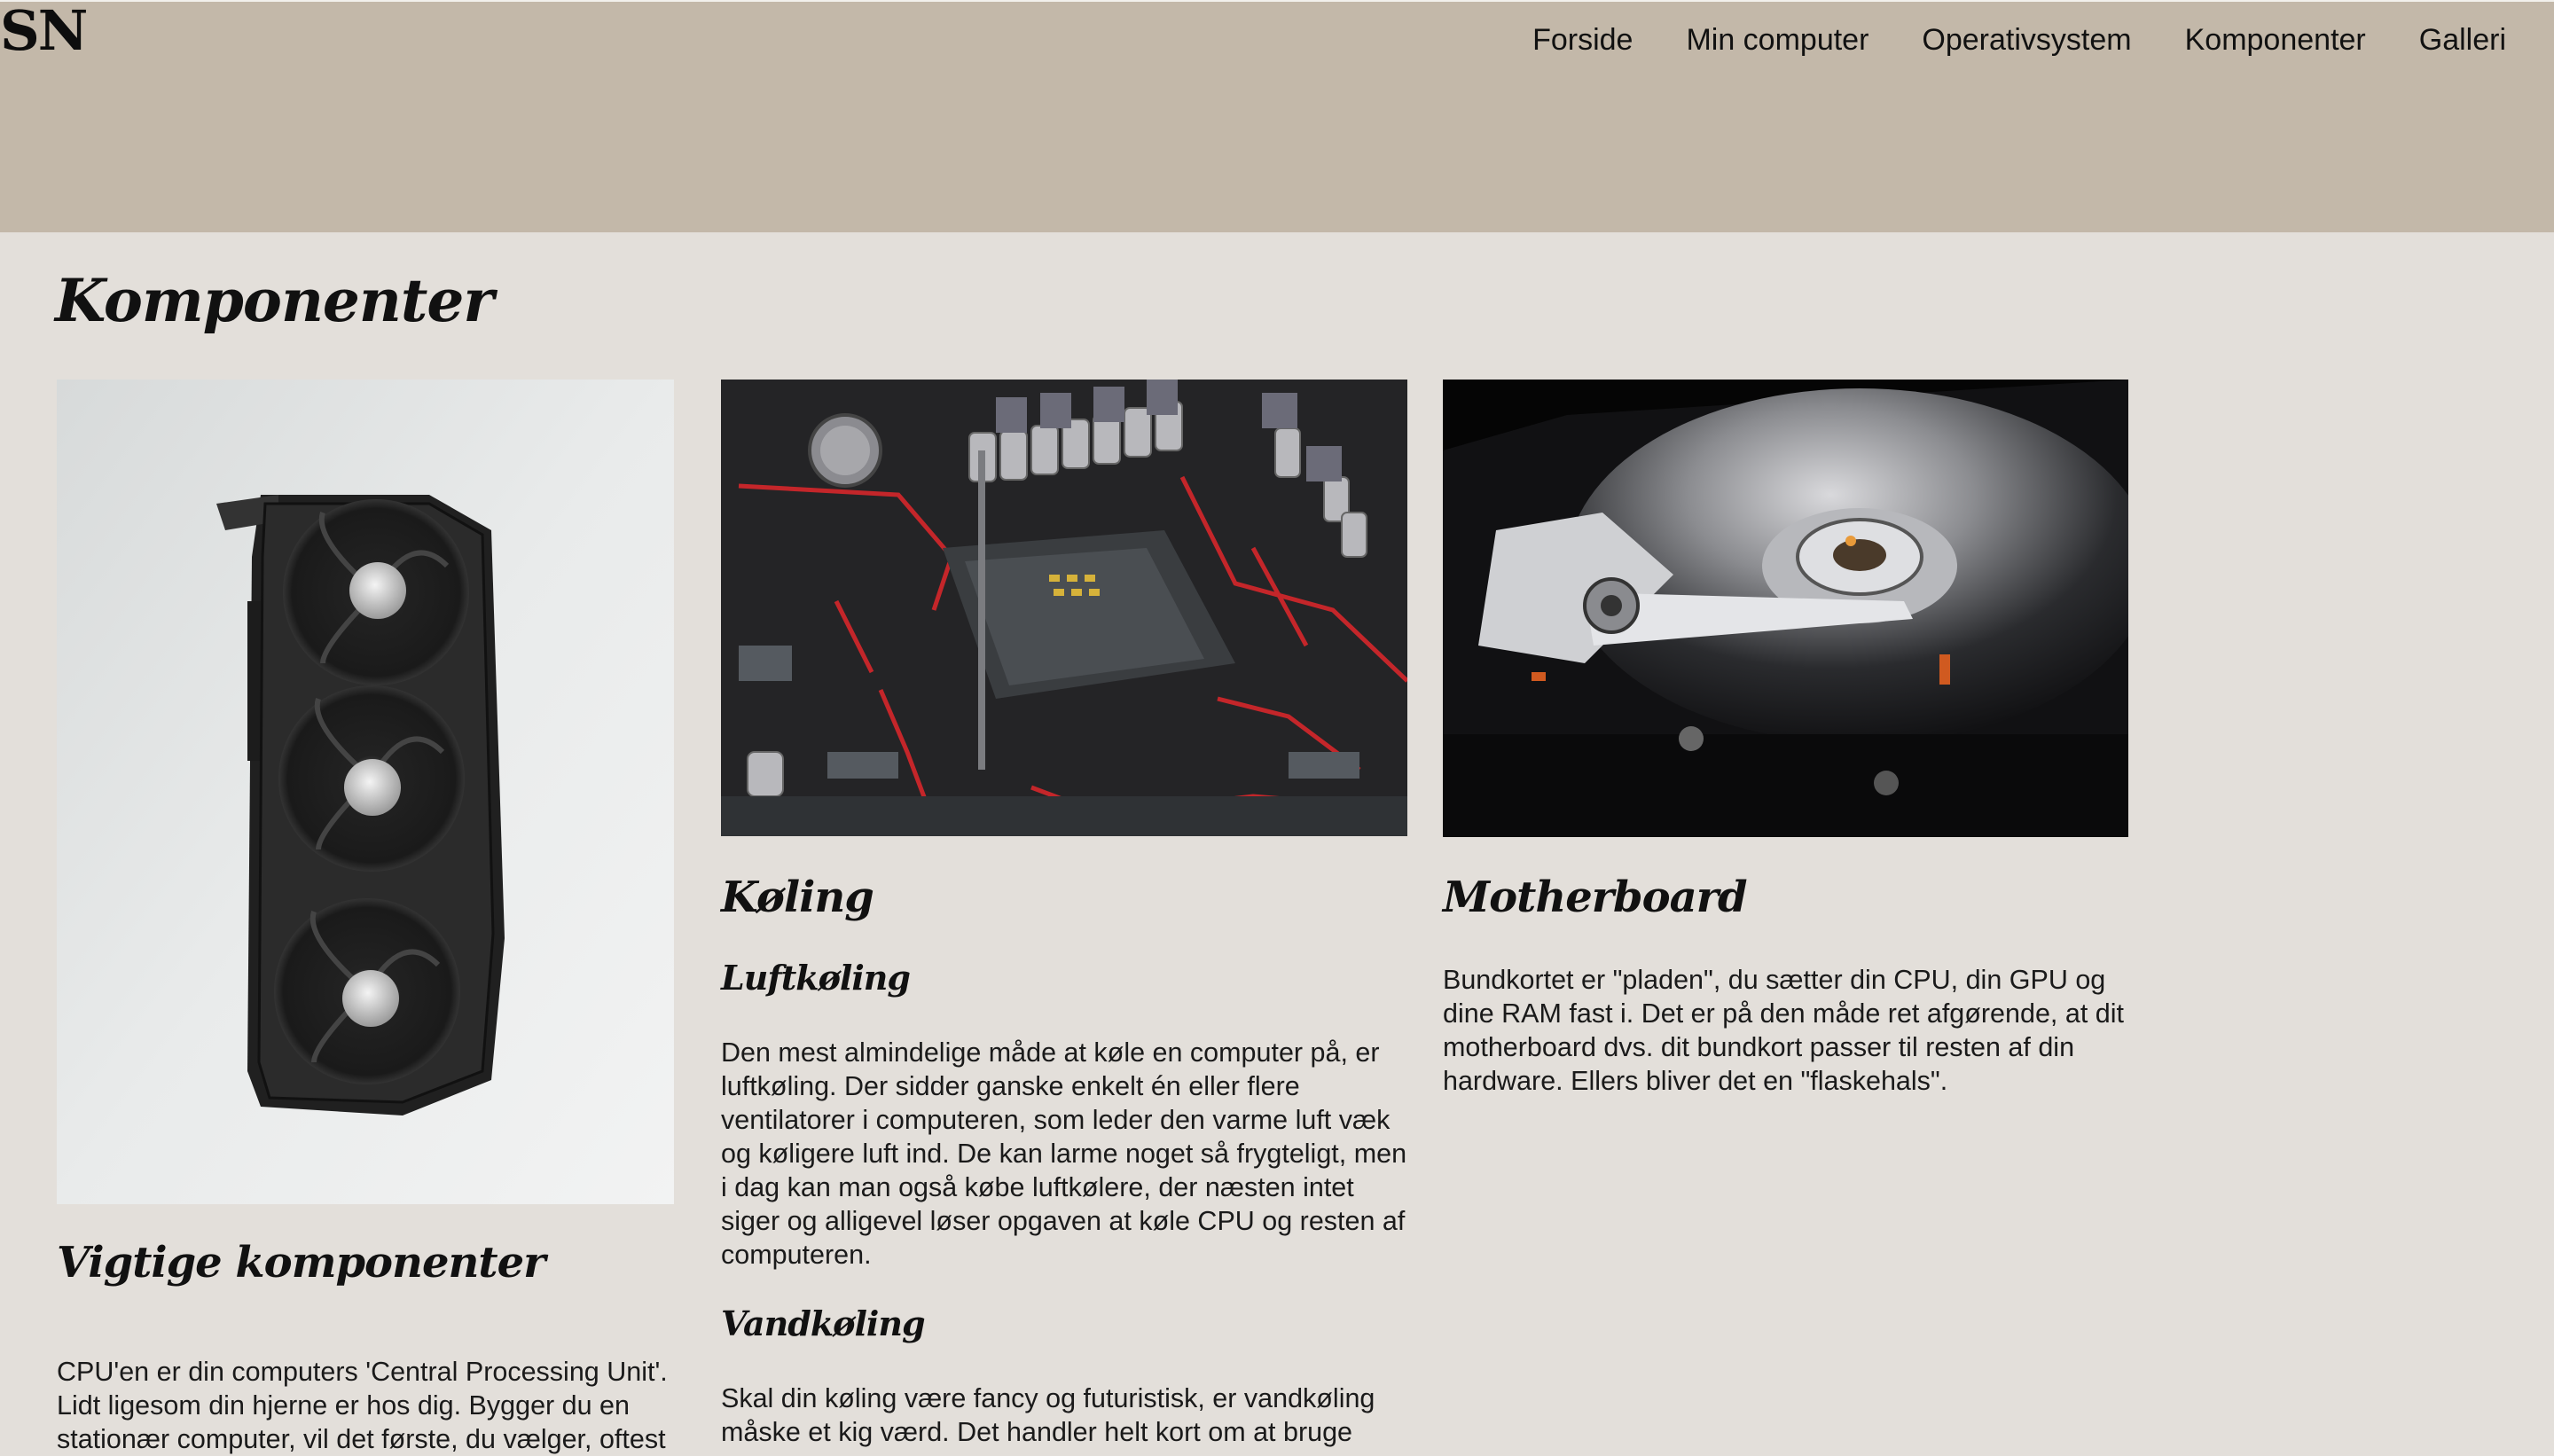 This screenshot has height=1456, width=2554. I want to click on heading-luftkoling: Luftkøling, so click(816, 978).